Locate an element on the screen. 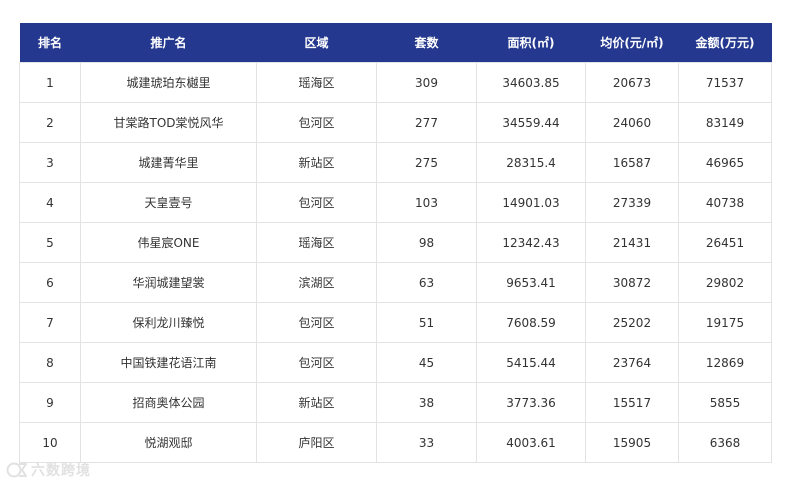  cell-project-name: 悦湖观邸 is located at coordinates (168, 442).